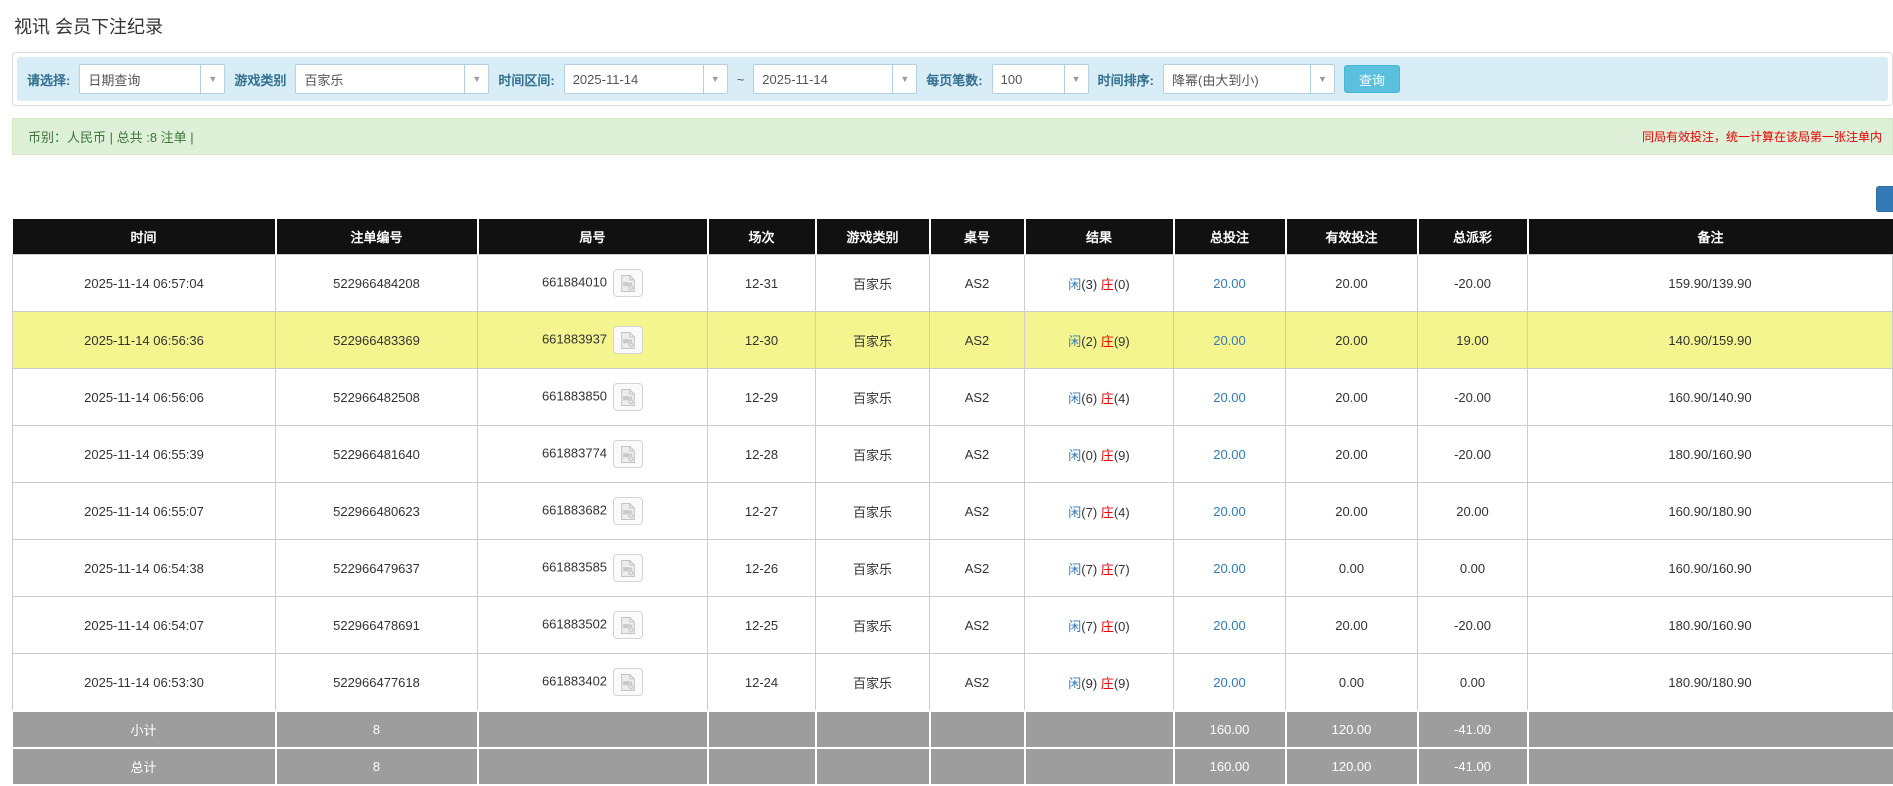  What do you see at coordinates (1352, 765) in the screenshot?
I see `total-row-cell: 120.00` at bounding box center [1352, 765].